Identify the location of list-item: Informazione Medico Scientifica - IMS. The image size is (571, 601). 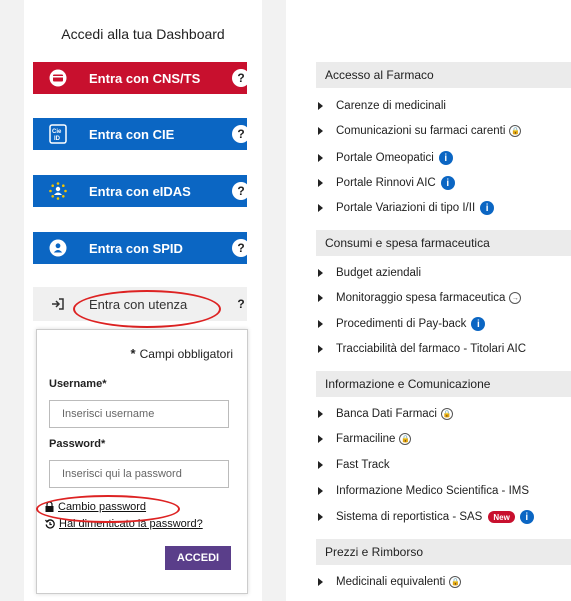
(423, 491).